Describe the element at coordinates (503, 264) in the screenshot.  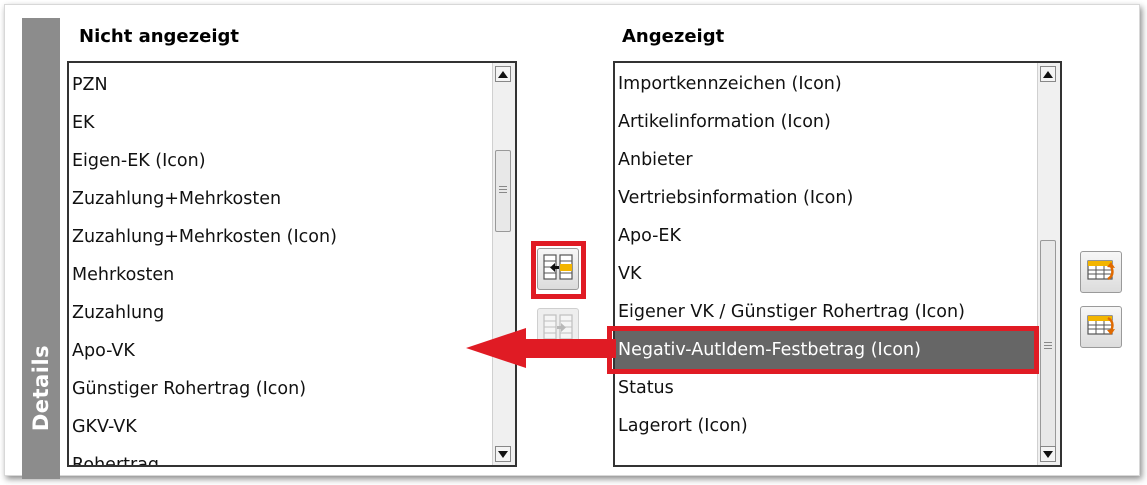
I see `hidden-list-scrollbar` at that location.